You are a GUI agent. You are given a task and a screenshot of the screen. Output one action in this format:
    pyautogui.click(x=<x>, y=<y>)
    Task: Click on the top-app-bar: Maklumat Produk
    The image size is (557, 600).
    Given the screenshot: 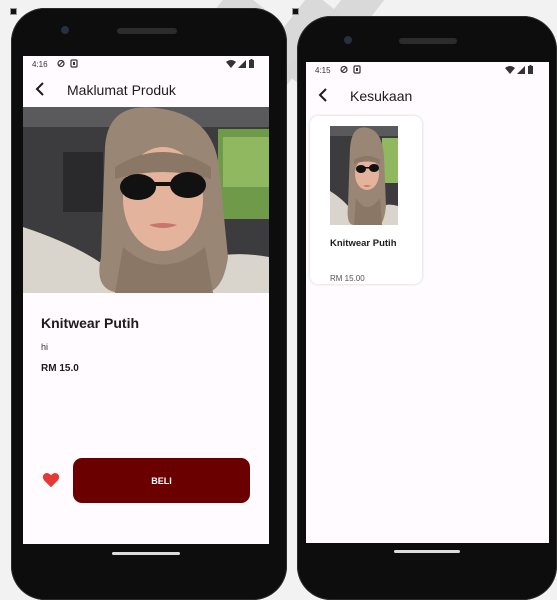 What is the action you would take?
    pyautogui.click(x=146, y=91)
    